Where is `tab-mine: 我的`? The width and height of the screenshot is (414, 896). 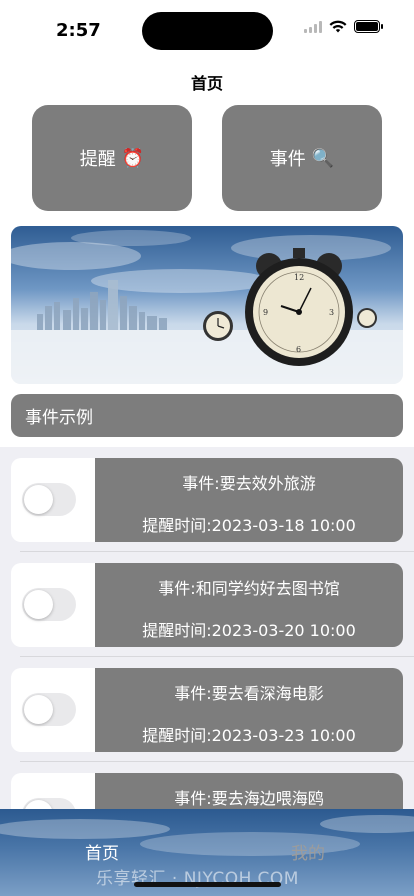
tab-mine: 我的 is located at coordinates (308, 851).